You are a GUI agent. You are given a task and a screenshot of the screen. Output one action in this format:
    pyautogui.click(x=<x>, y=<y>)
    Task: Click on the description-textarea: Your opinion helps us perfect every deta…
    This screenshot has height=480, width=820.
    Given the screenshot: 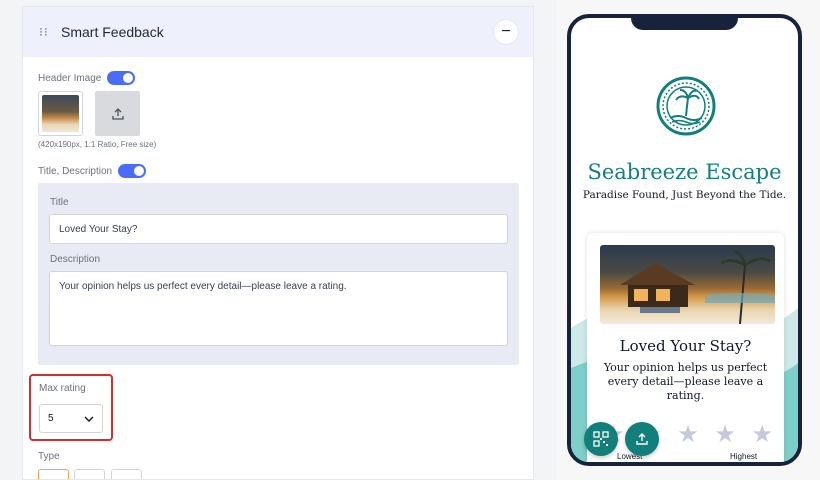 What is the action you would take?
    pyautogui.click(x=278, y=308)
    